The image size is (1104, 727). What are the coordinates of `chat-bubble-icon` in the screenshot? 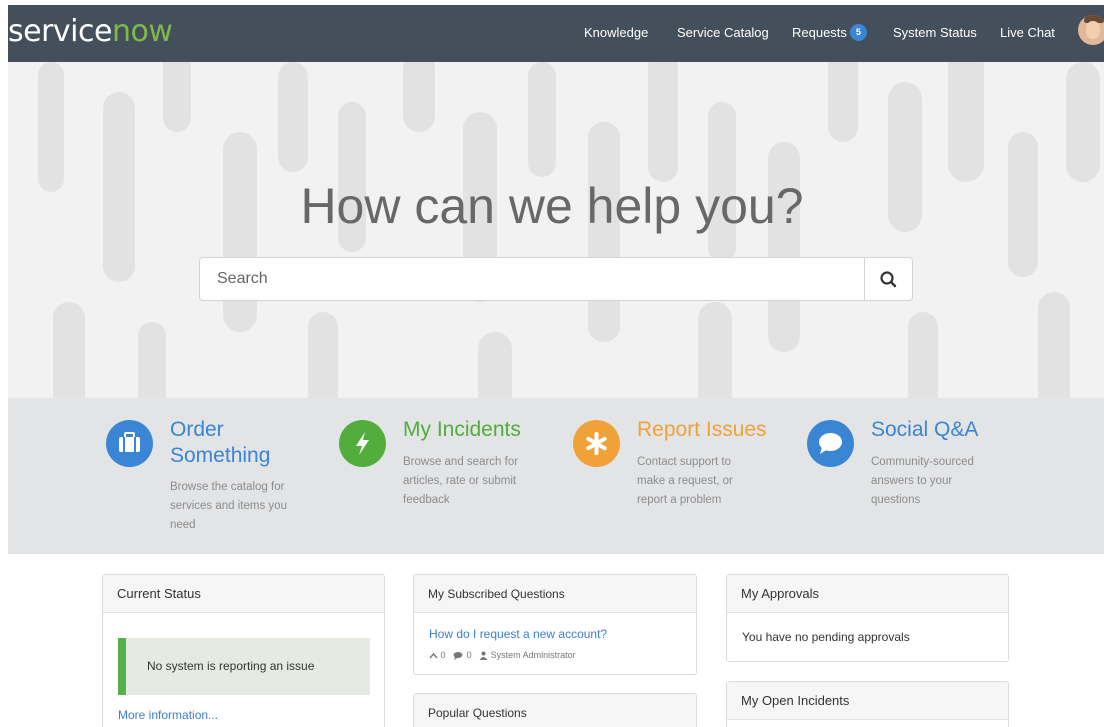 It's located at (830, 443).